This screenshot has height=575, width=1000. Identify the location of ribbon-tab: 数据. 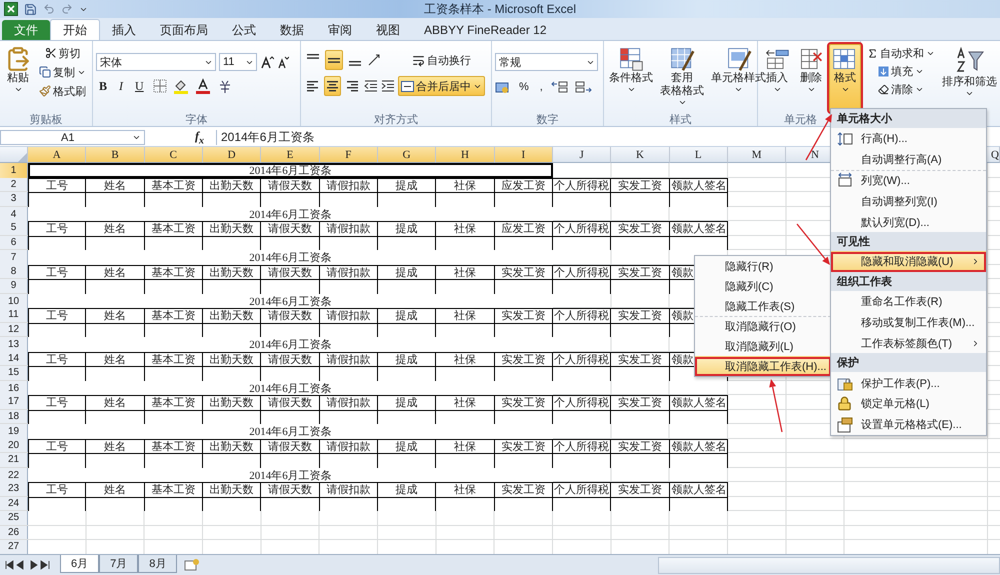
(292, 30).